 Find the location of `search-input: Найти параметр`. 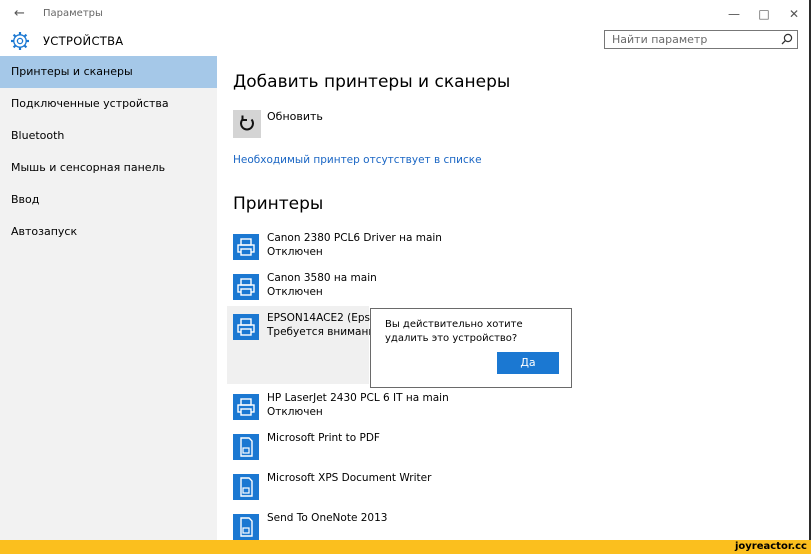

search-input: Найти параметр is located at coordinates (701, 39).